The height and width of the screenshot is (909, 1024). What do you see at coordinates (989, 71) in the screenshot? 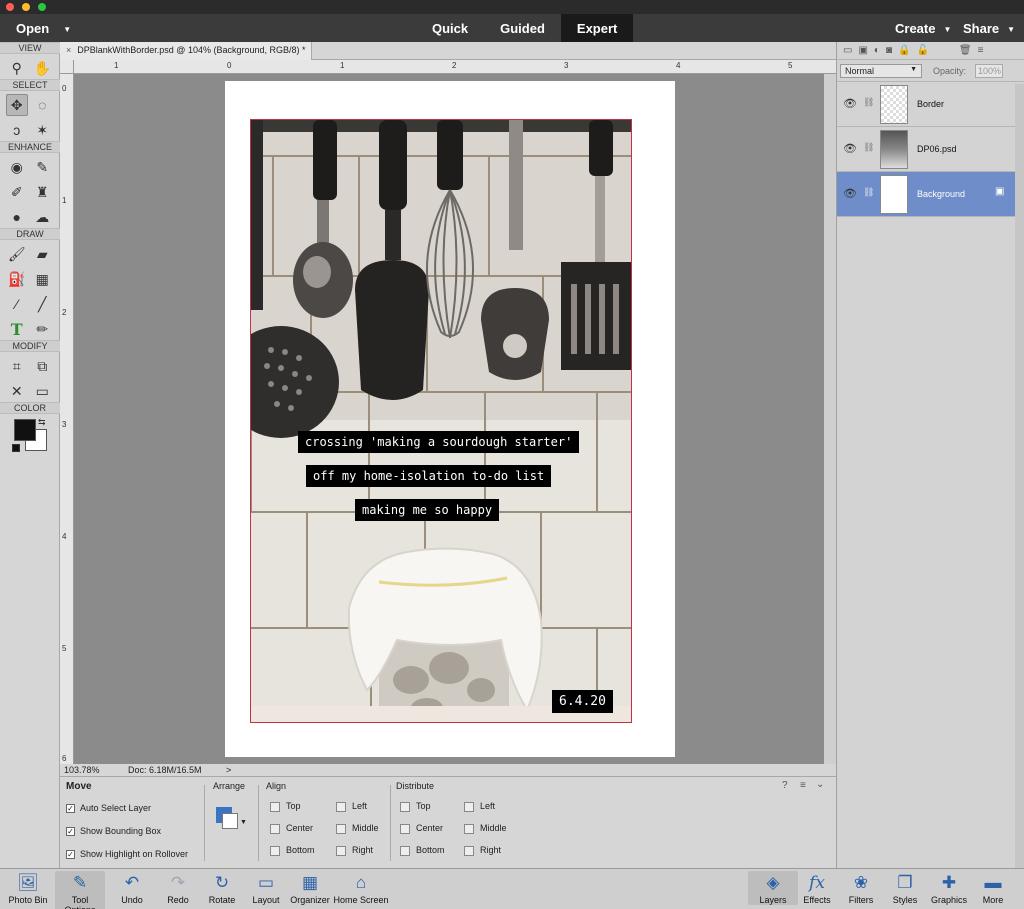
I see `opacity-field: 100%` at bounding box center [989, 71].